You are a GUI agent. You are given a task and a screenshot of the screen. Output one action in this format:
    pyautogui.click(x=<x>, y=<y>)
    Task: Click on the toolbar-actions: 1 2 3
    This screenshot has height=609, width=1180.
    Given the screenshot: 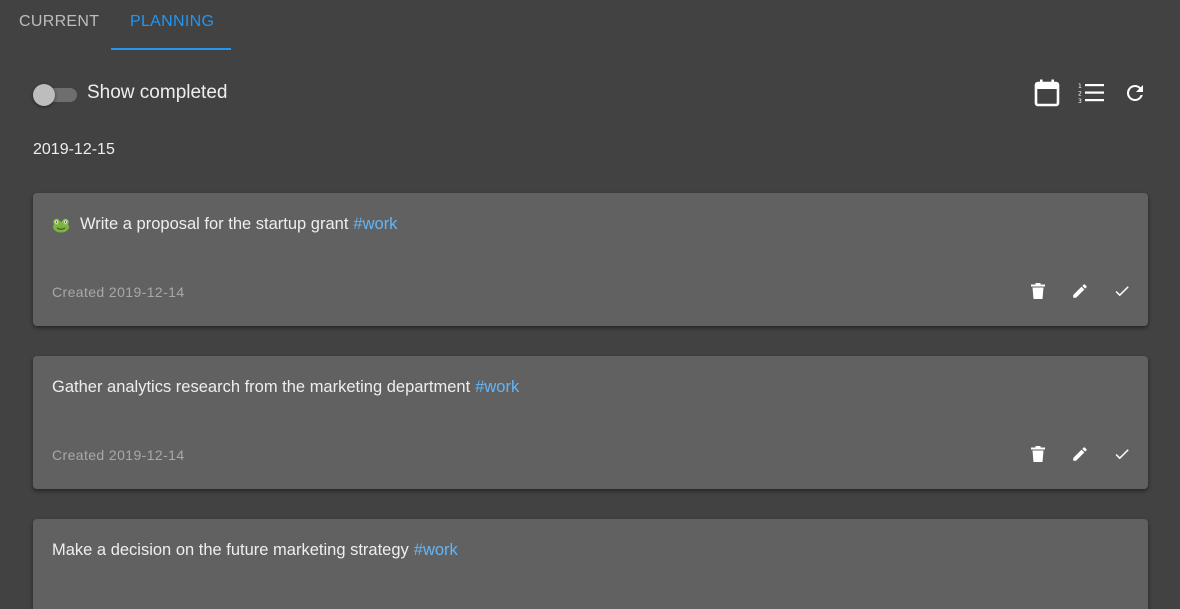 What is the action you would take?
    pyautogui.click(x=1091, y=93)
    